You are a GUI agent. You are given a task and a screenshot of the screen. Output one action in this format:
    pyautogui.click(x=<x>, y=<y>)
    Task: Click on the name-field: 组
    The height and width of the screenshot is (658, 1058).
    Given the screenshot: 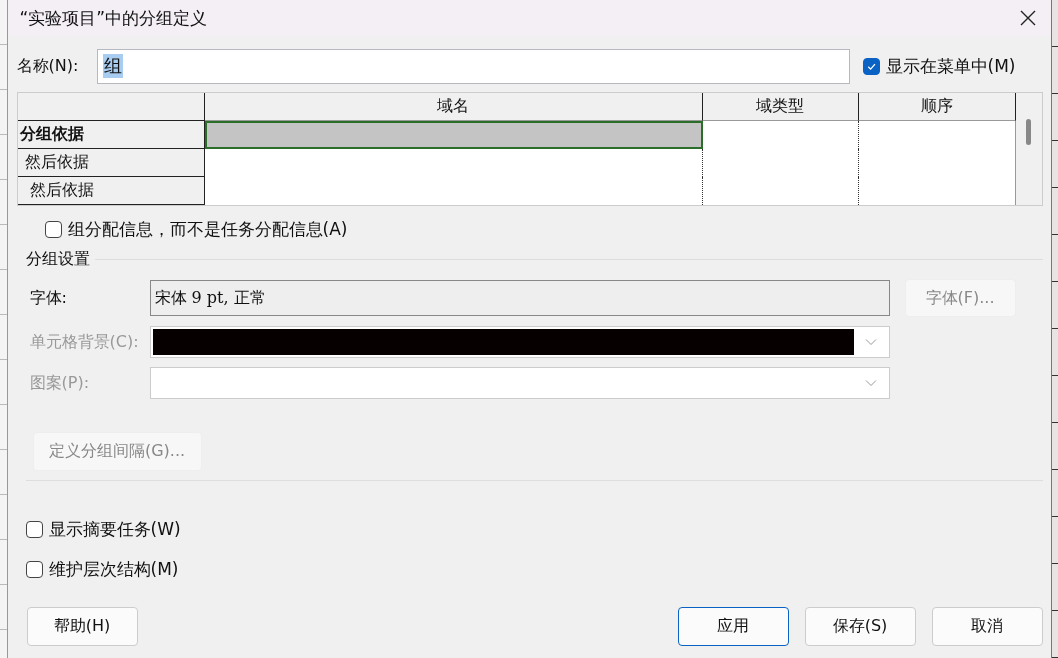 What is the action you would take?
    pyautogui.click(x=473, y=66)
    